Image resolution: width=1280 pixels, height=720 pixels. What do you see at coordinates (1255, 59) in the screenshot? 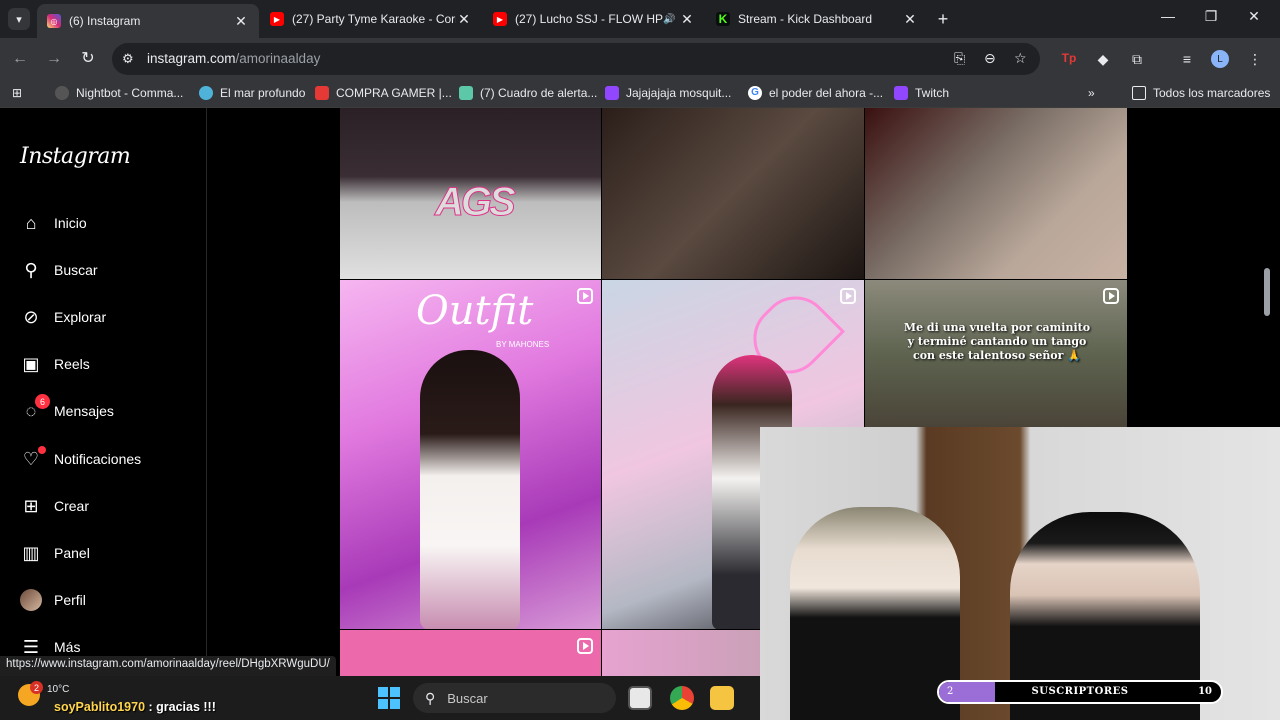
I see `kebab-menu-icon: ⋮` at bounding box center [1255, 59].